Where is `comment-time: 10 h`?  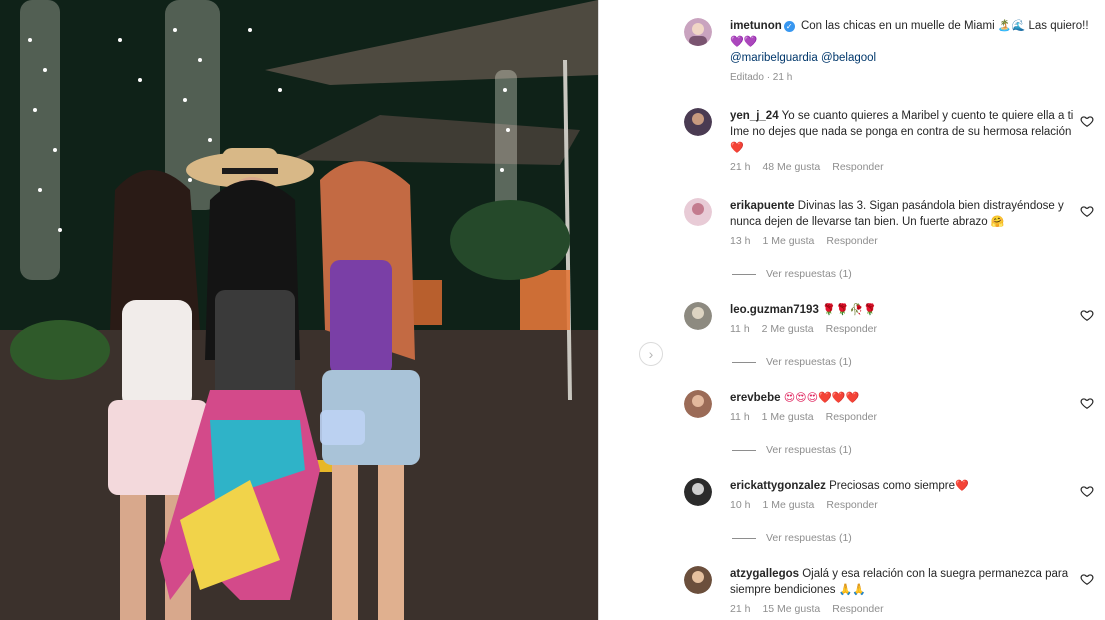
comment-time: 10 h is located at coordinates (740, 505).